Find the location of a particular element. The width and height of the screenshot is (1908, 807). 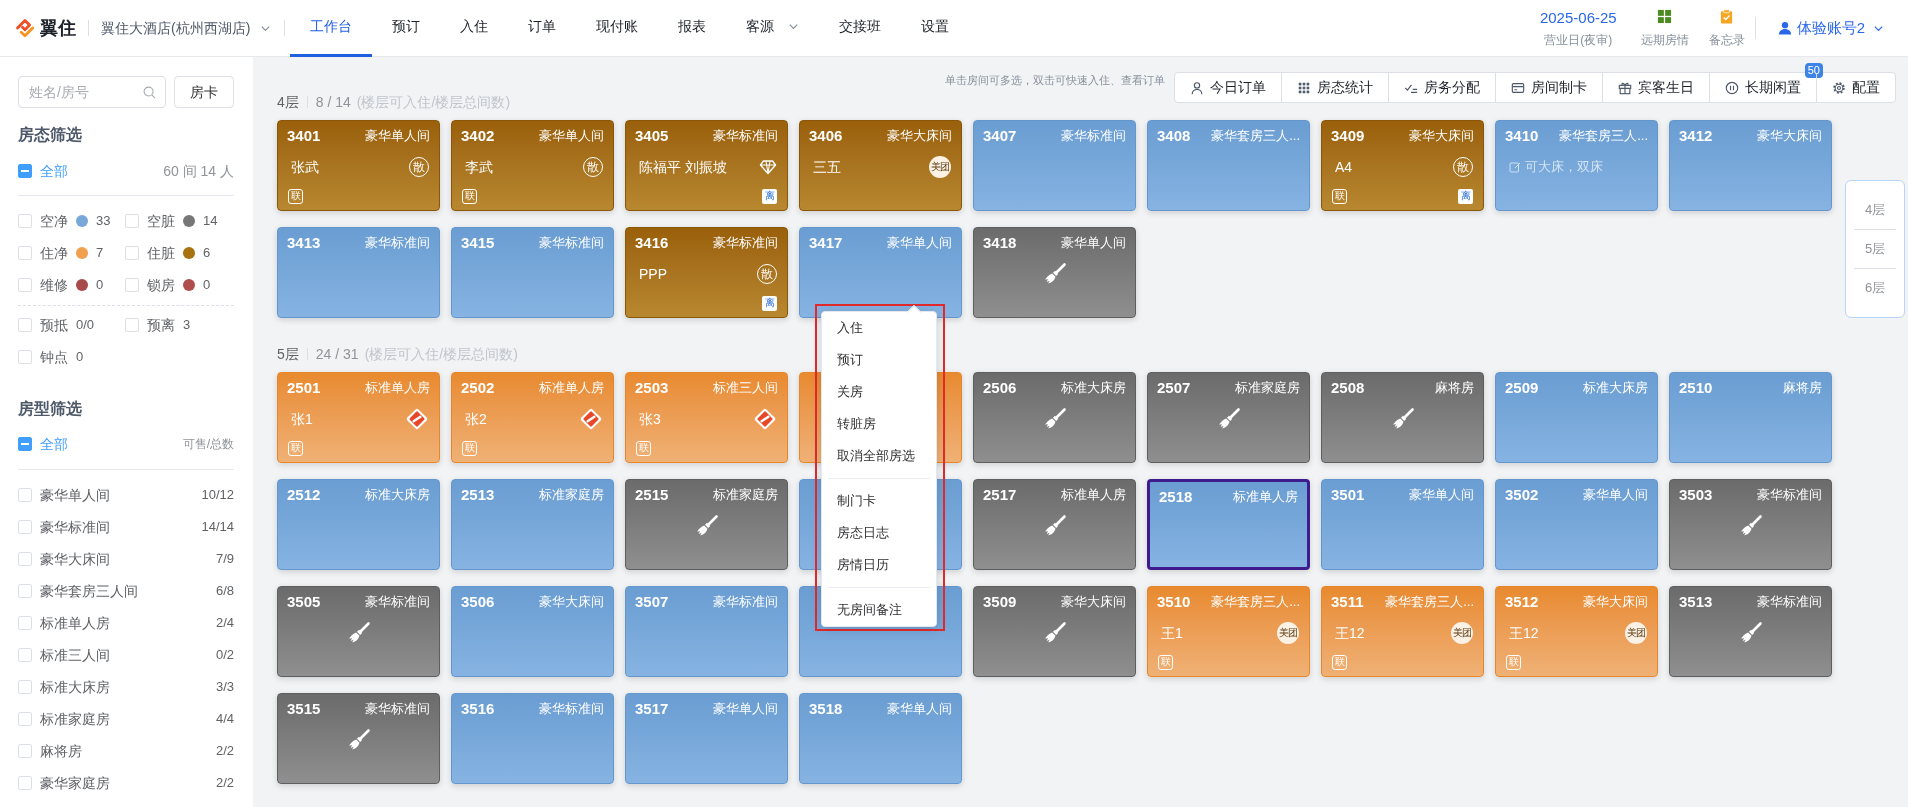

floor-count: 8 / 14 is located at coordinates (333, 102).